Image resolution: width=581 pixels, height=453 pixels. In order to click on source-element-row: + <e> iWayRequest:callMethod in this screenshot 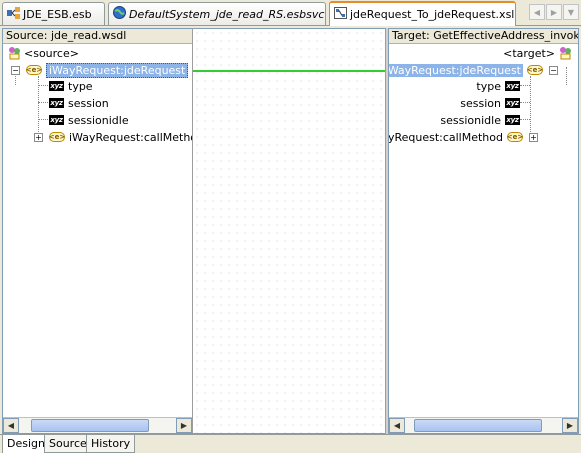, I will do `click(113, 137)`.